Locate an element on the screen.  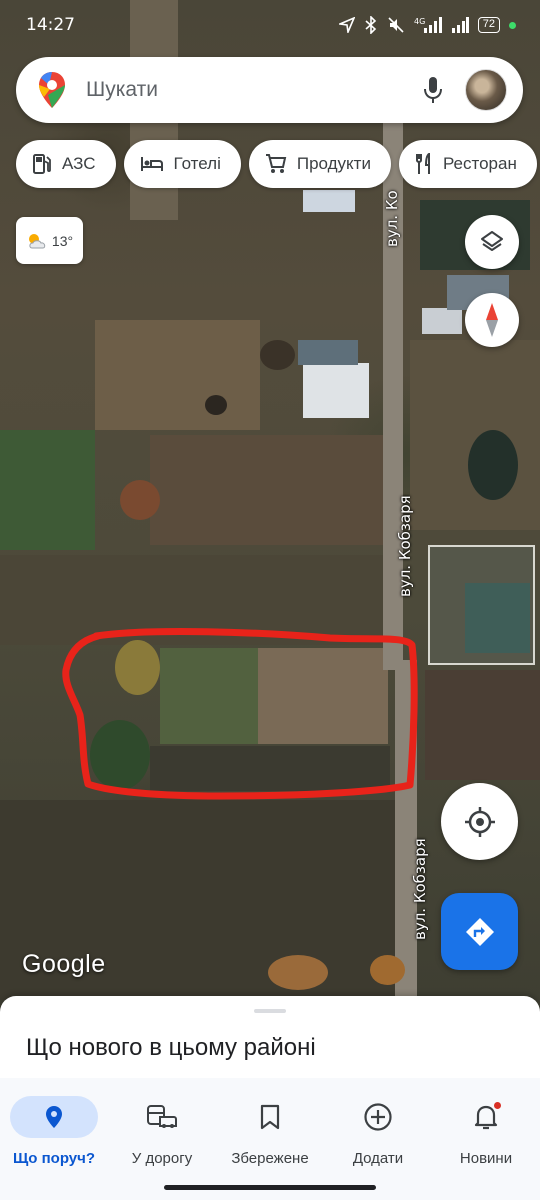
street-label: вул. Ко is located at coordinates (392, 218).